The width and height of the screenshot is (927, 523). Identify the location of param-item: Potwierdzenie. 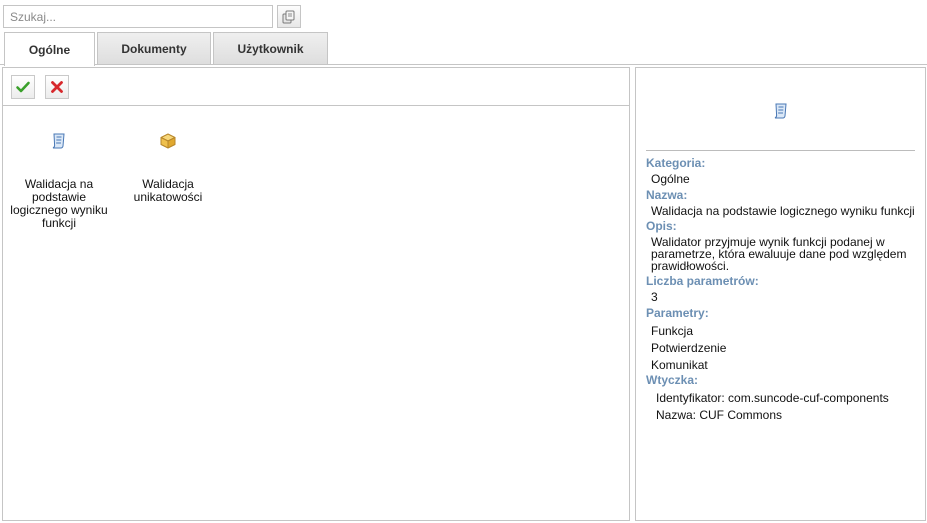
(689, 348).